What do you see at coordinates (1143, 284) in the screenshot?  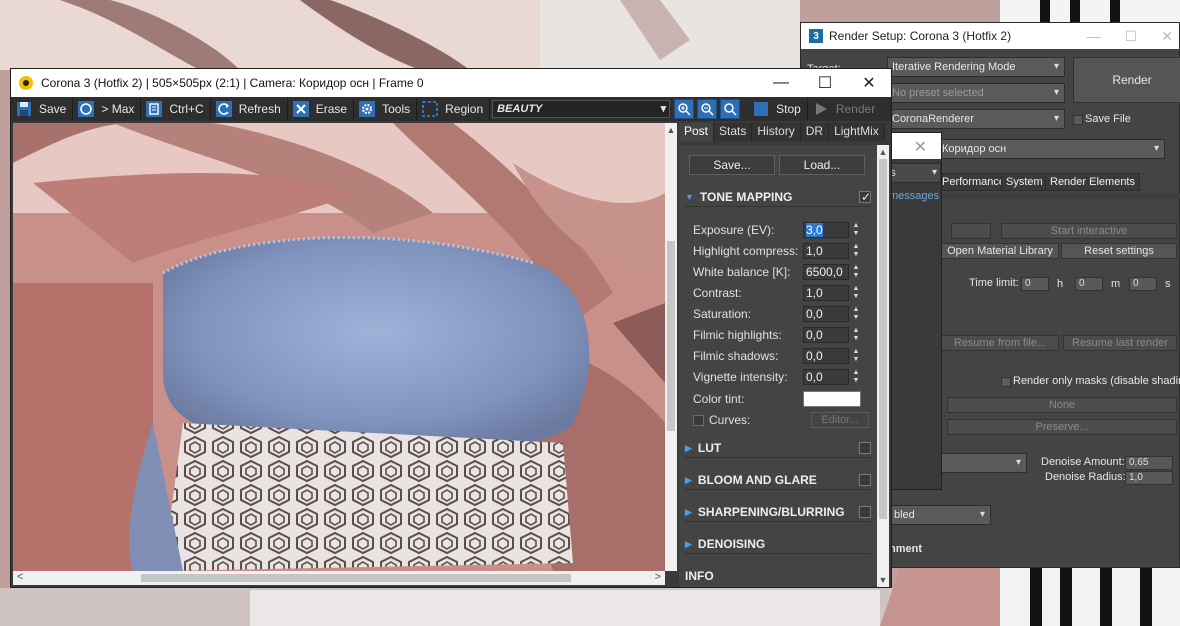 I see `time-seconds-spinner: 0` at bounding box center [1143, 284].